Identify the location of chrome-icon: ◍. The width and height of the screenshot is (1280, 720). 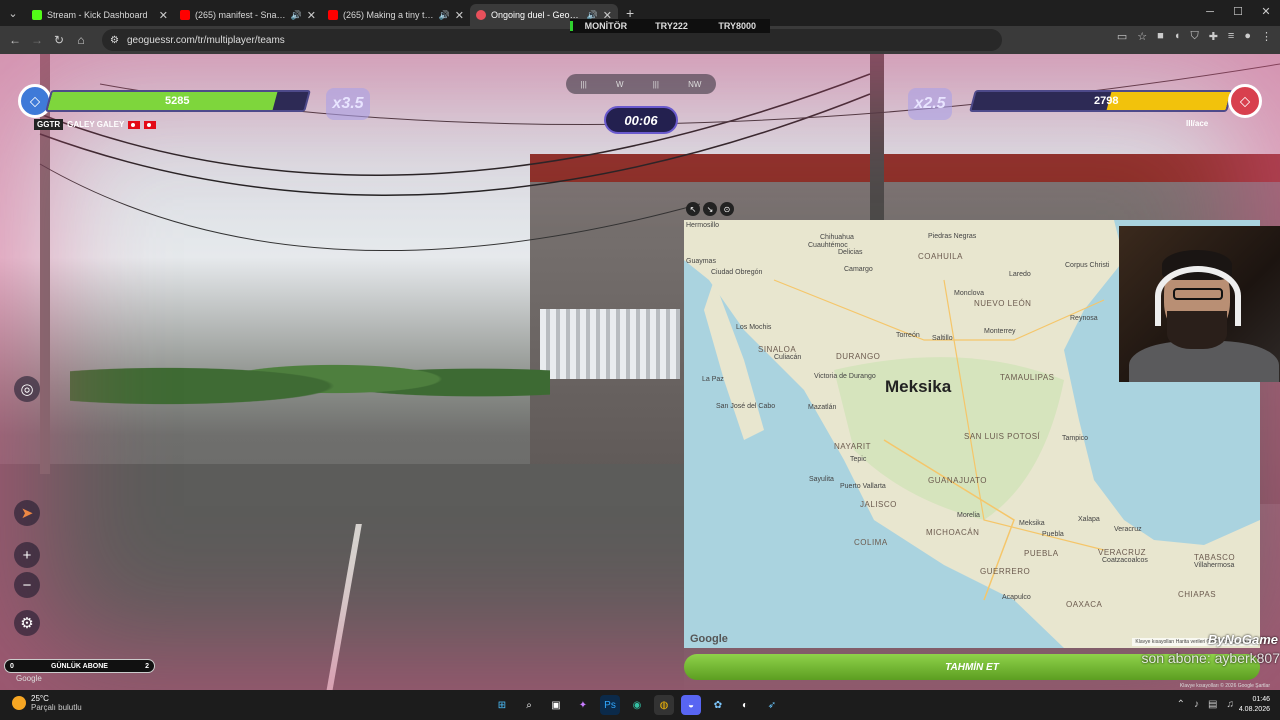
(664, 705).